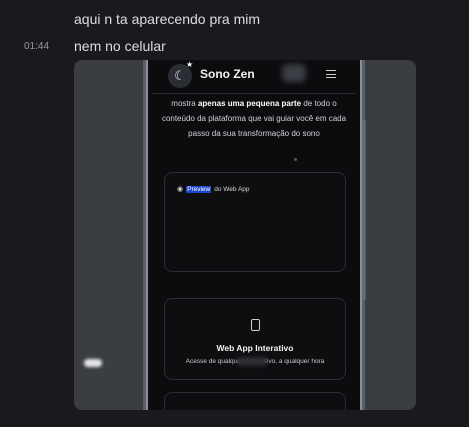 The image size is (469, 427). Describe the element at coordinates (190, 64) in the screenshot. I see `star-icon: ★` at that location.